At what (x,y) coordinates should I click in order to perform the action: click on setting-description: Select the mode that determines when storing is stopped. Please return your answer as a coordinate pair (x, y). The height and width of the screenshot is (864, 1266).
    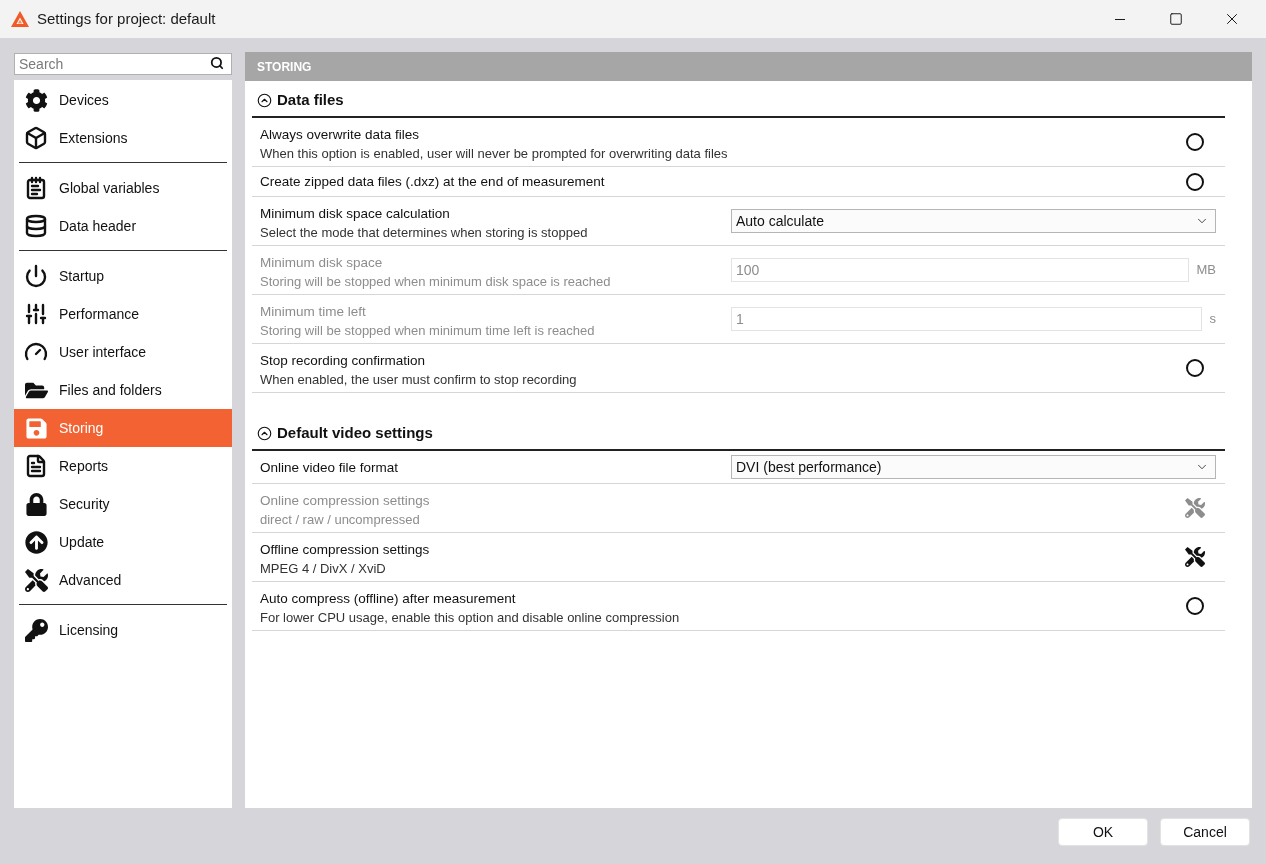
    Looking at the image, I should click on (424, 233).